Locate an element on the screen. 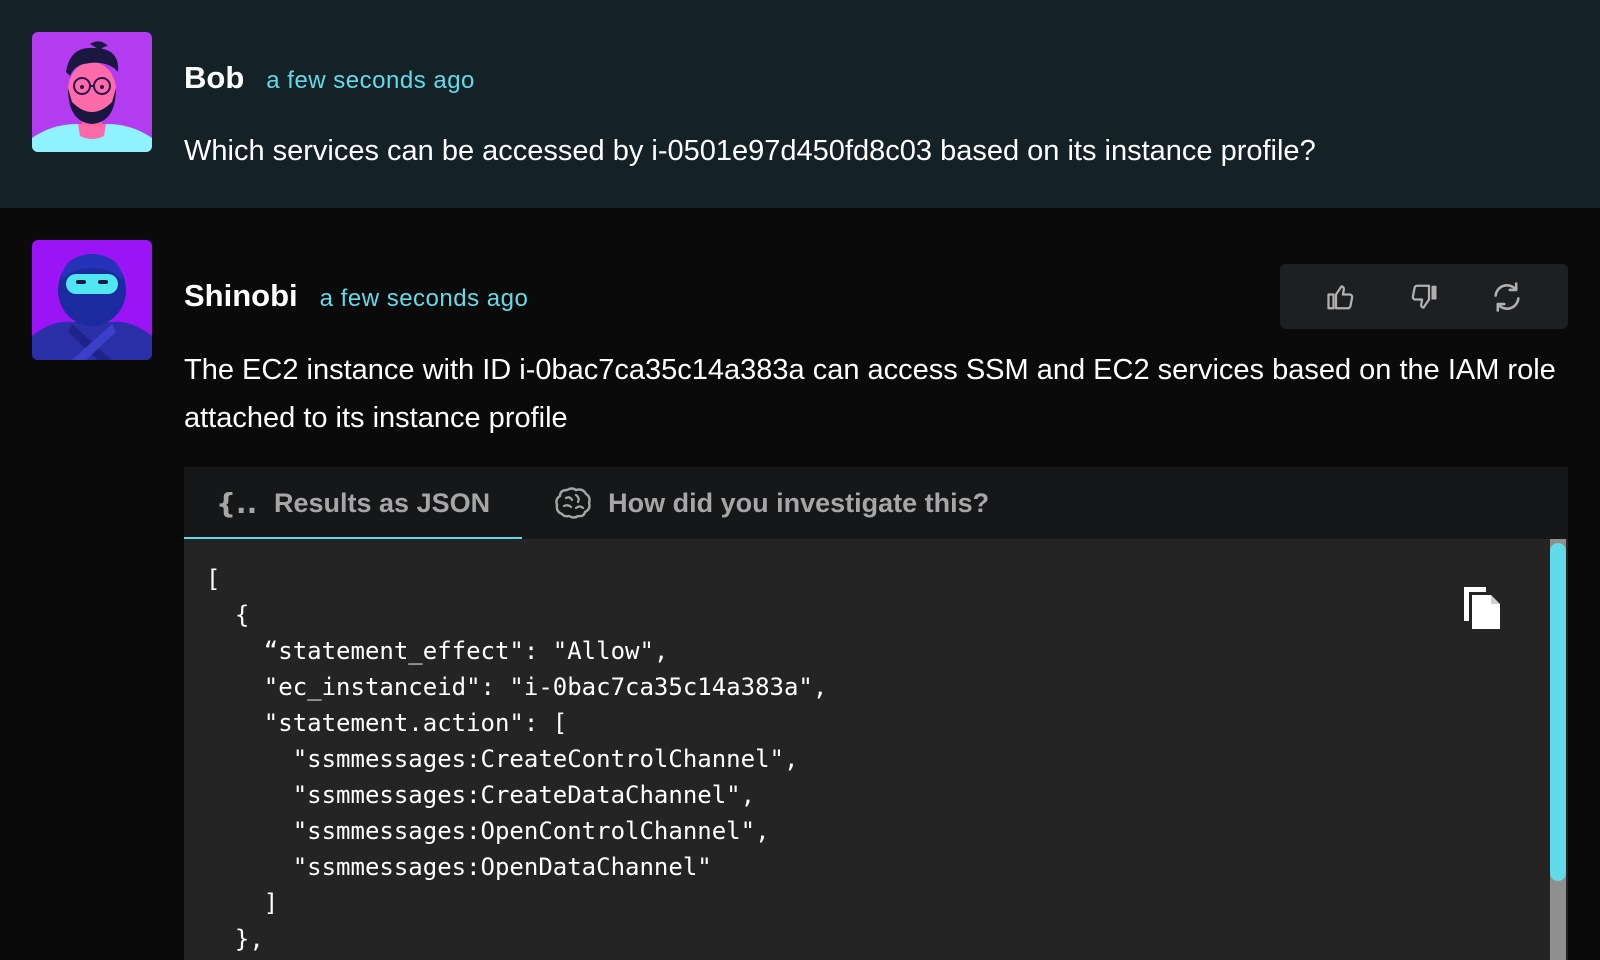 This screenshot has height=960, width=1600. scrollbar is located at coordinates (1558, 749).